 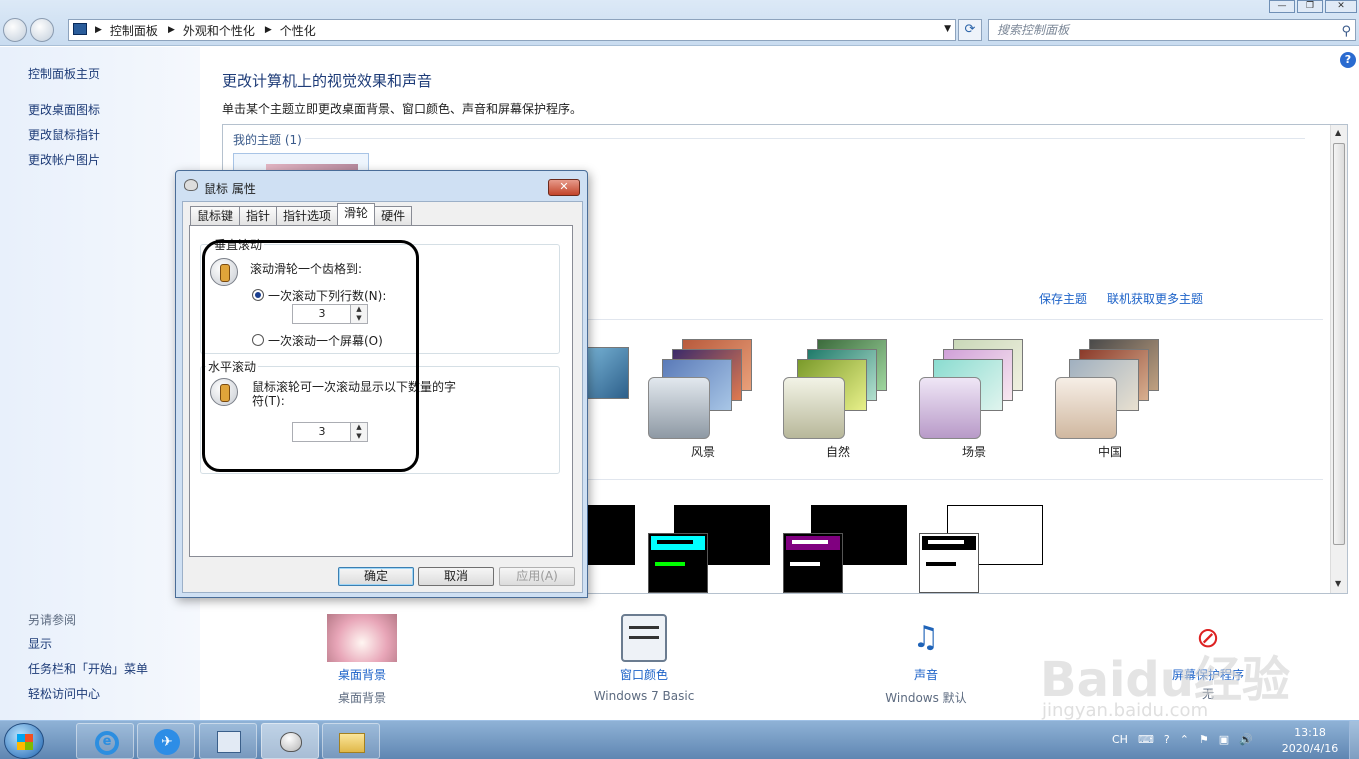 What do you see at coordinates (215, 215) in the screenshot?
I see `tab-buttons: 鼠标键` at bounding box center [215, 215].